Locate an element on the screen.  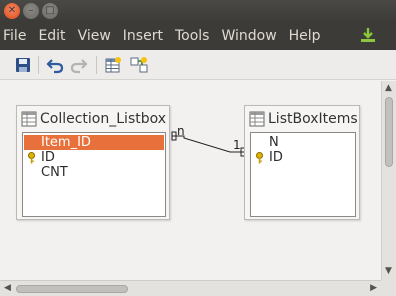
scroll-down-arrow-icon: ▼ is located at coordinates (388, 271).